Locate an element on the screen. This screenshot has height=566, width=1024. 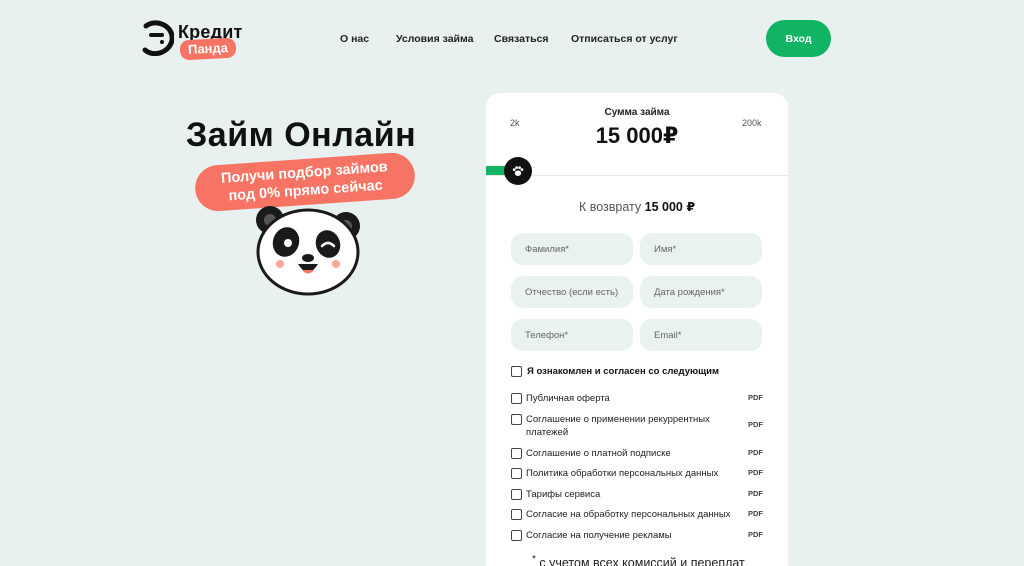
paw-icon is located at coordinates (518, 171).